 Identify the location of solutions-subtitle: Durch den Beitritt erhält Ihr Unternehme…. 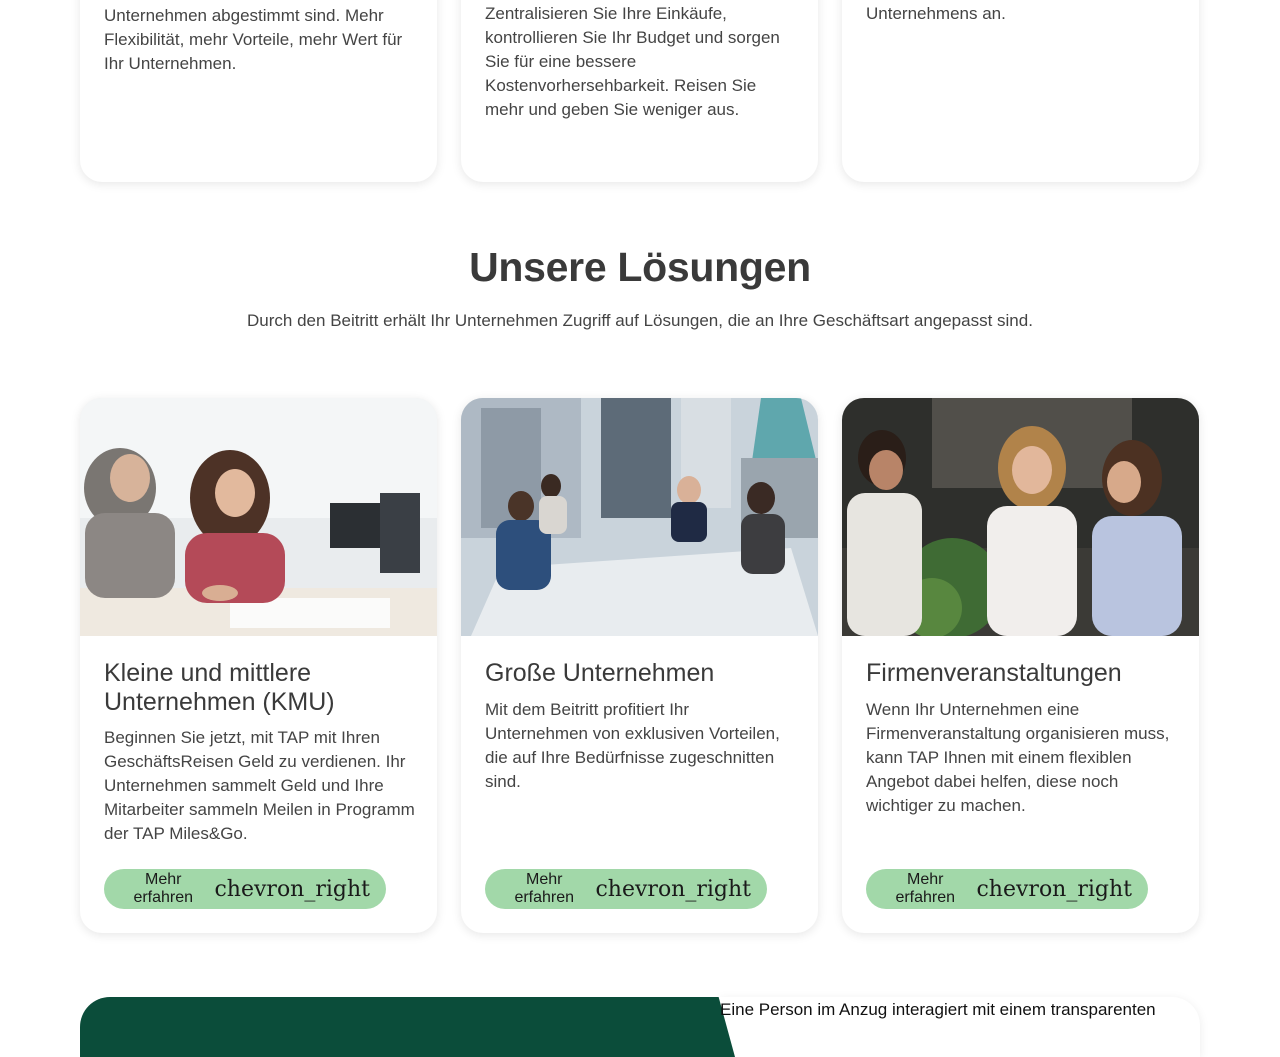
(640, 320).